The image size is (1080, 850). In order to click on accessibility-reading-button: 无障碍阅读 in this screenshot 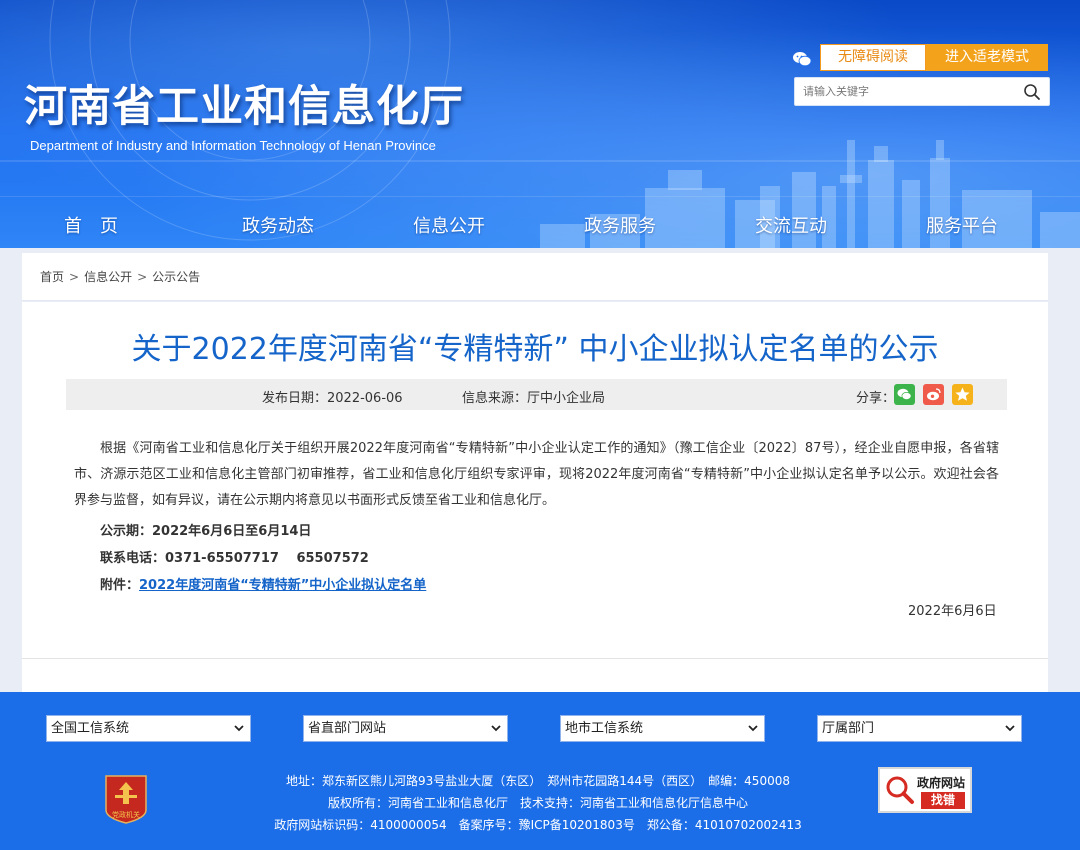, I will do `click(873, 57)`.